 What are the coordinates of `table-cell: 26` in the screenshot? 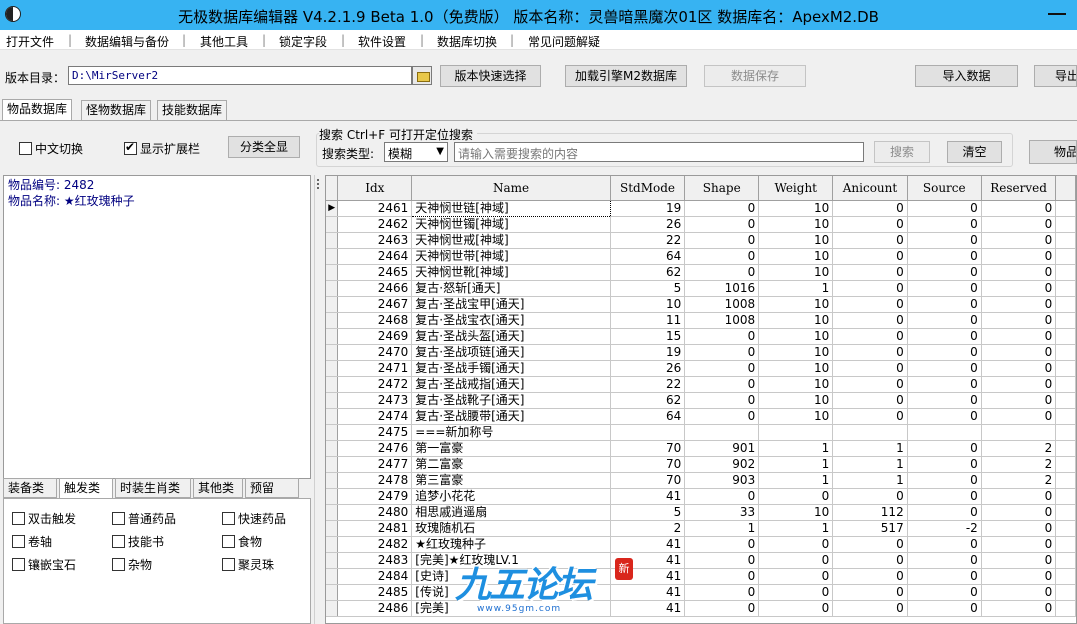 It's located at (648, 224).